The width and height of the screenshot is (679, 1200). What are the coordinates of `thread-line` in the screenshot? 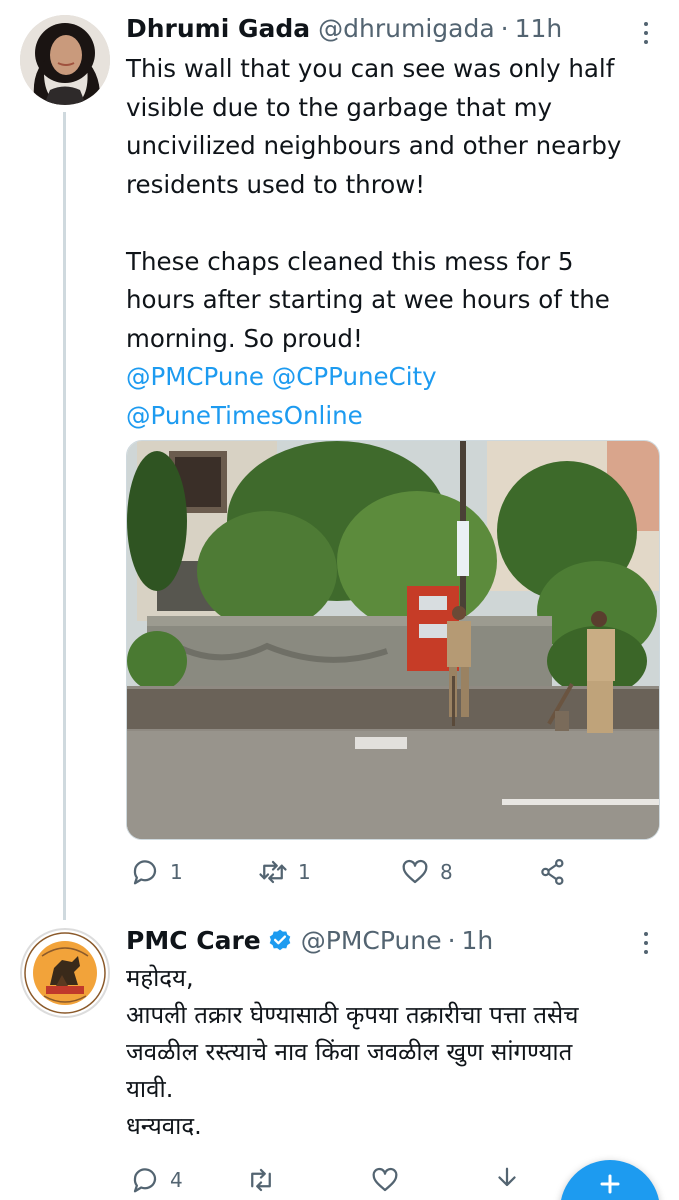 It's located at (64, 516).